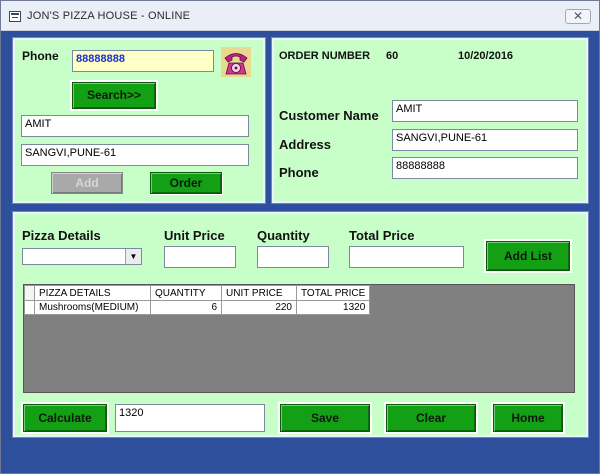  I want to click on phone-search-input: 88888888, so click(143, 61).